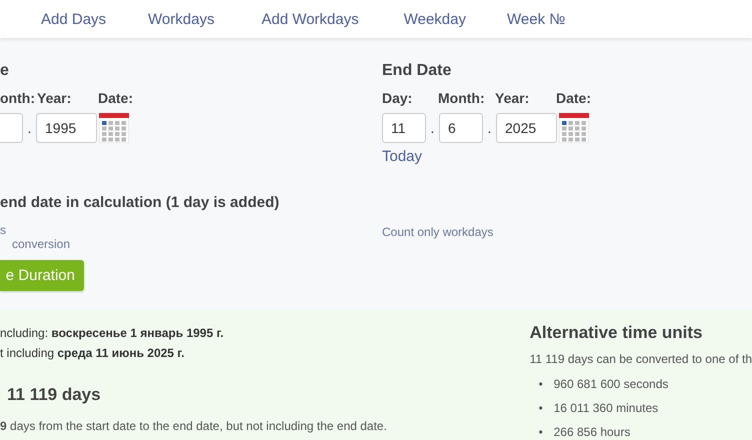 This screenshot has height=440, width=752. Describe the element at coordinates (93, 353) in the screenshot. I see `result-text: t including среда 11 июнь 2025 г.` at that location.